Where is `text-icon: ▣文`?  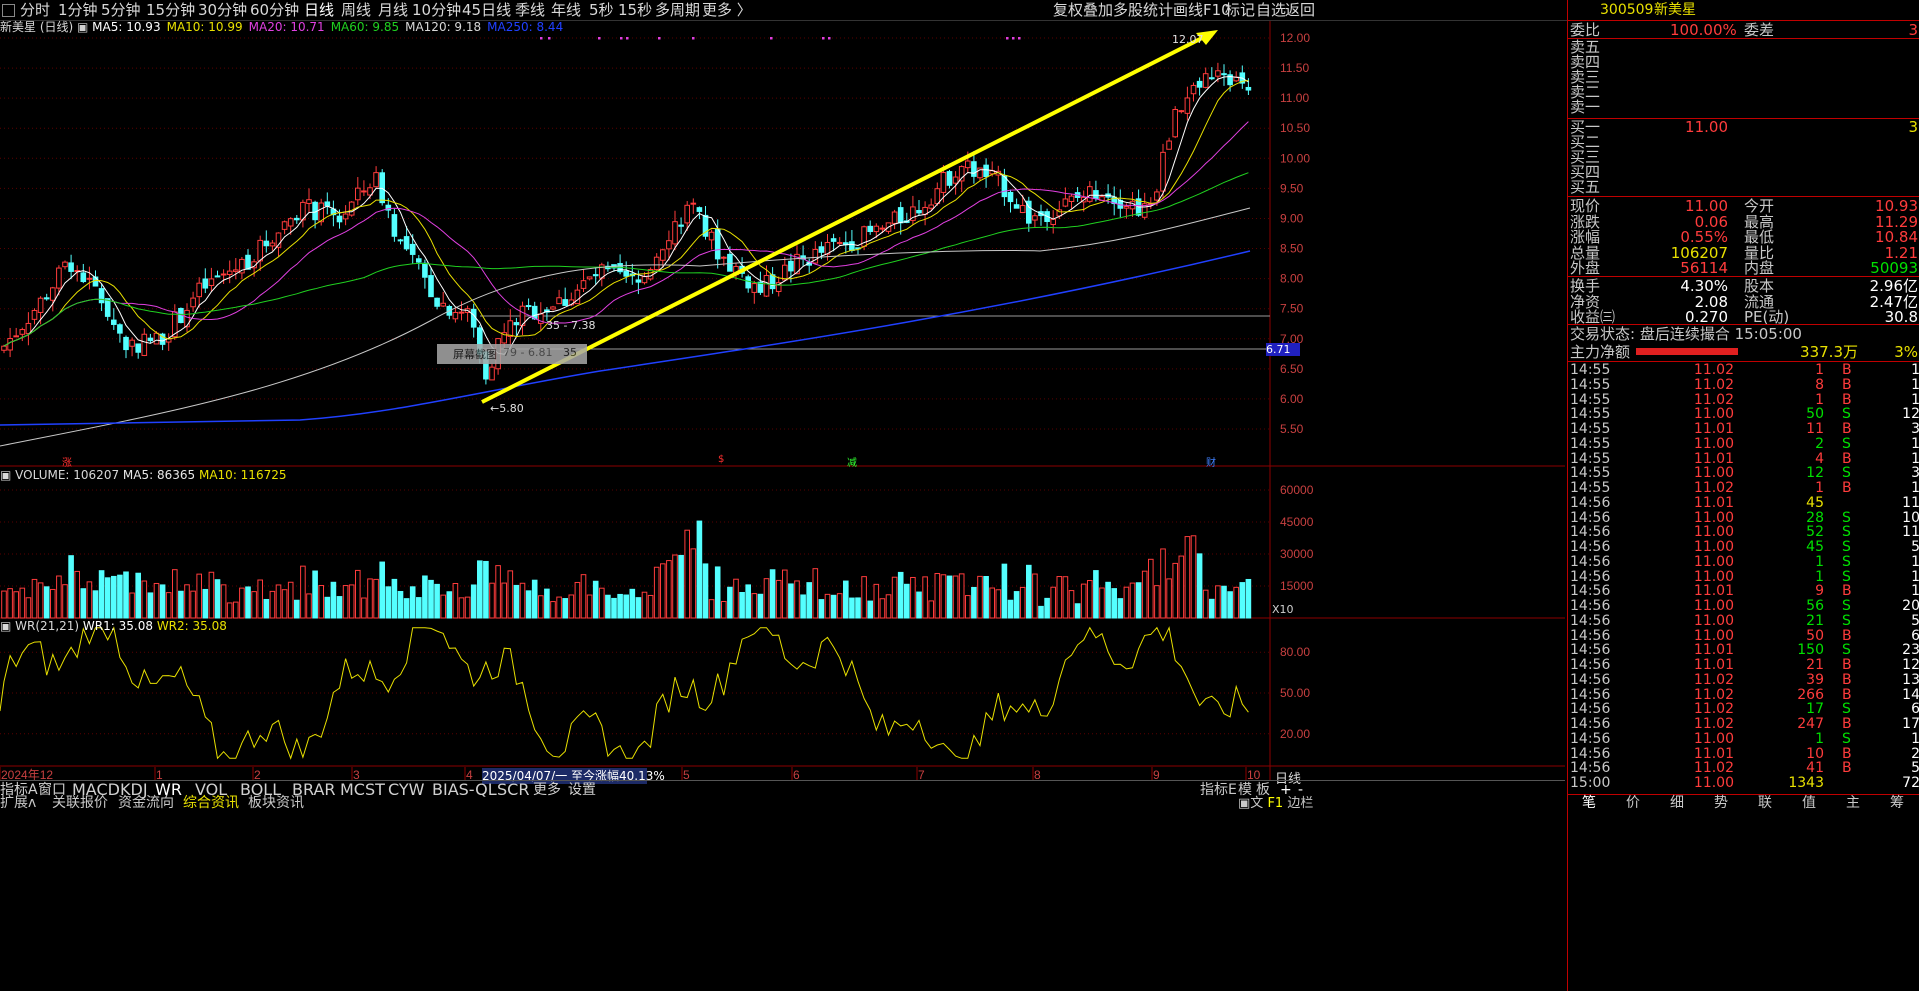
text-icon: ▣文 is located at coordinates (1250, 803).